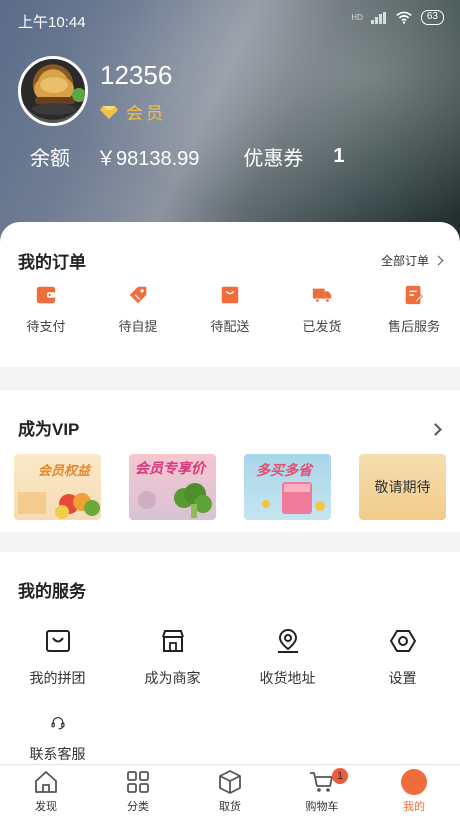 The width and height of the screenshot is (460, 818). I want to click on tab-discover: 发现, so click(46, 791).